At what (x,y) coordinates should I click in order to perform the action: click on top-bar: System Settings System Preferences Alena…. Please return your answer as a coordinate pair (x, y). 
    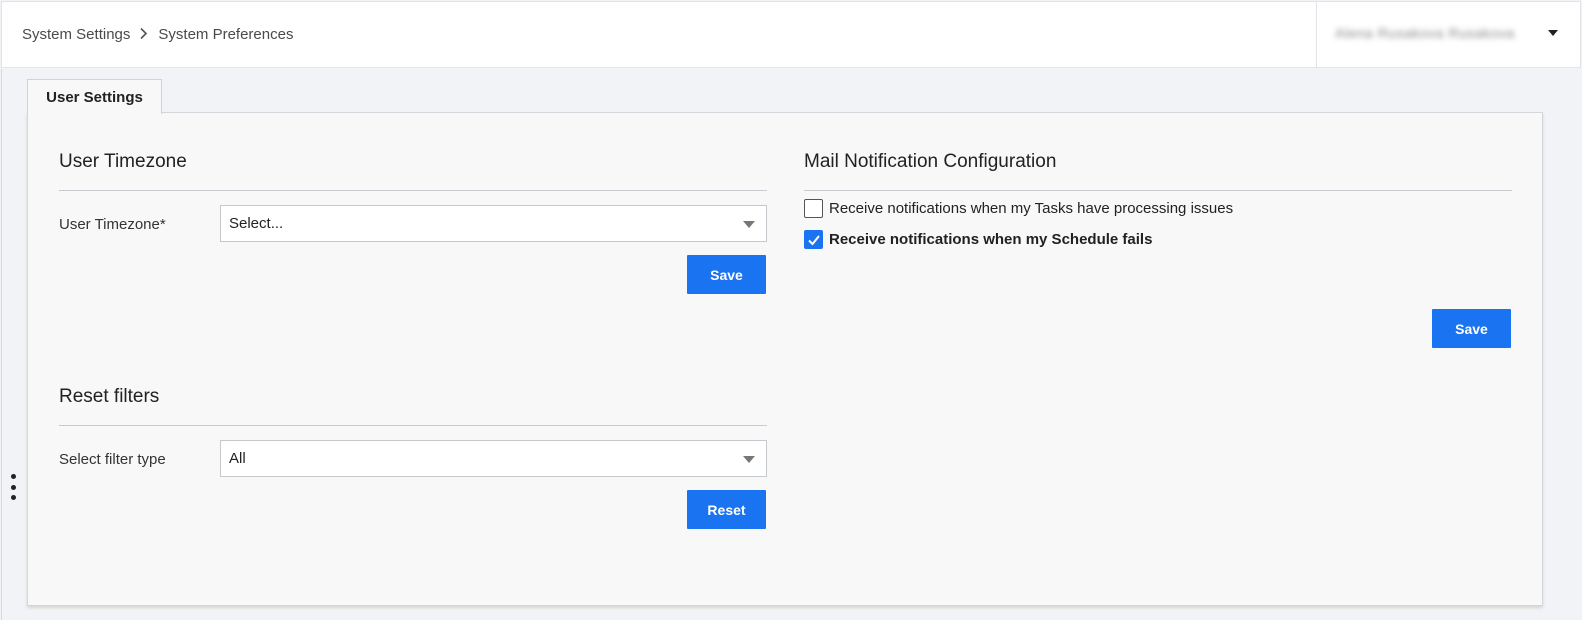
    Looking at the image, I should click on (791, 34).